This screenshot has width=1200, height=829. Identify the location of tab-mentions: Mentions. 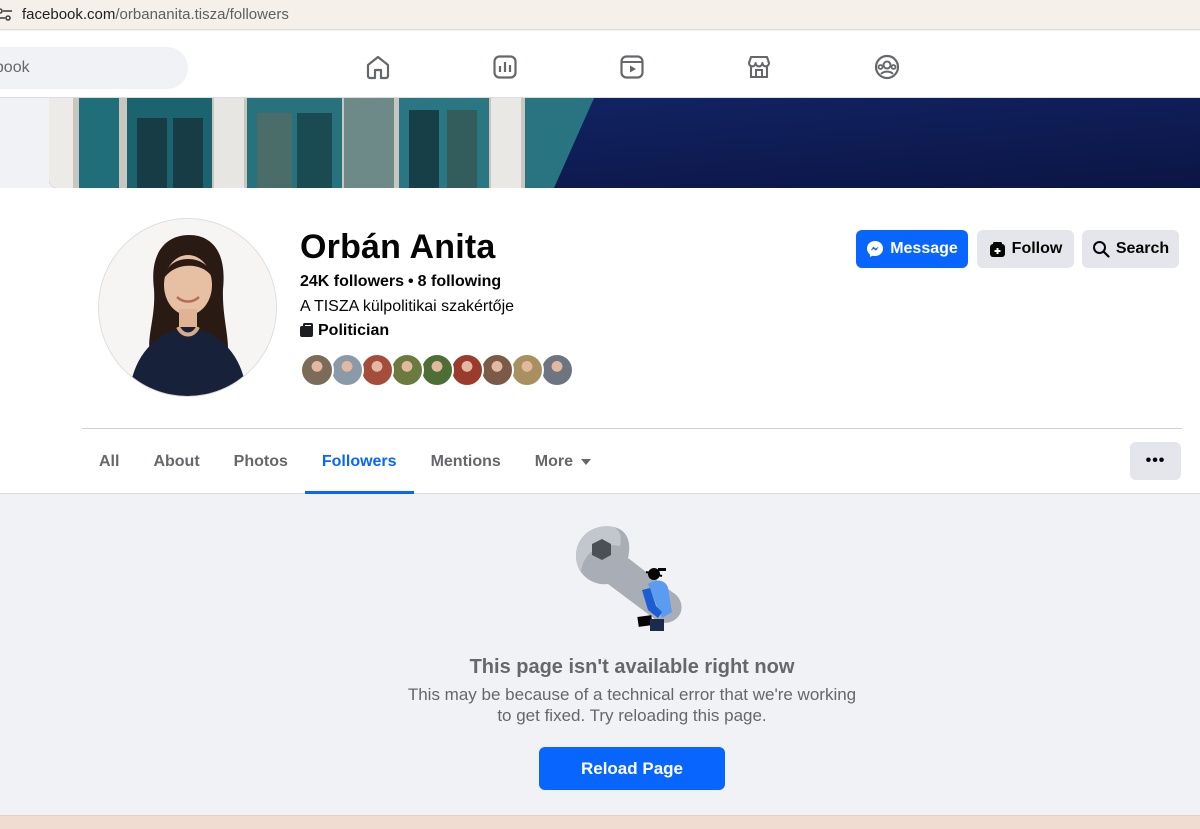
(466, 461).